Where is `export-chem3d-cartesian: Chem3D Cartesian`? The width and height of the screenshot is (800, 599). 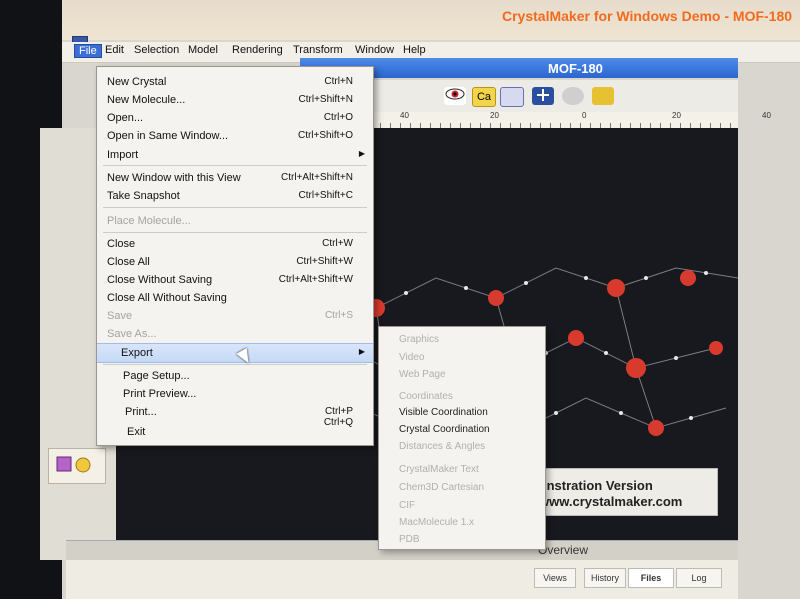
export-chem3d-cartesian: Chem3D Cartesian is located at coordinates (442, 487).